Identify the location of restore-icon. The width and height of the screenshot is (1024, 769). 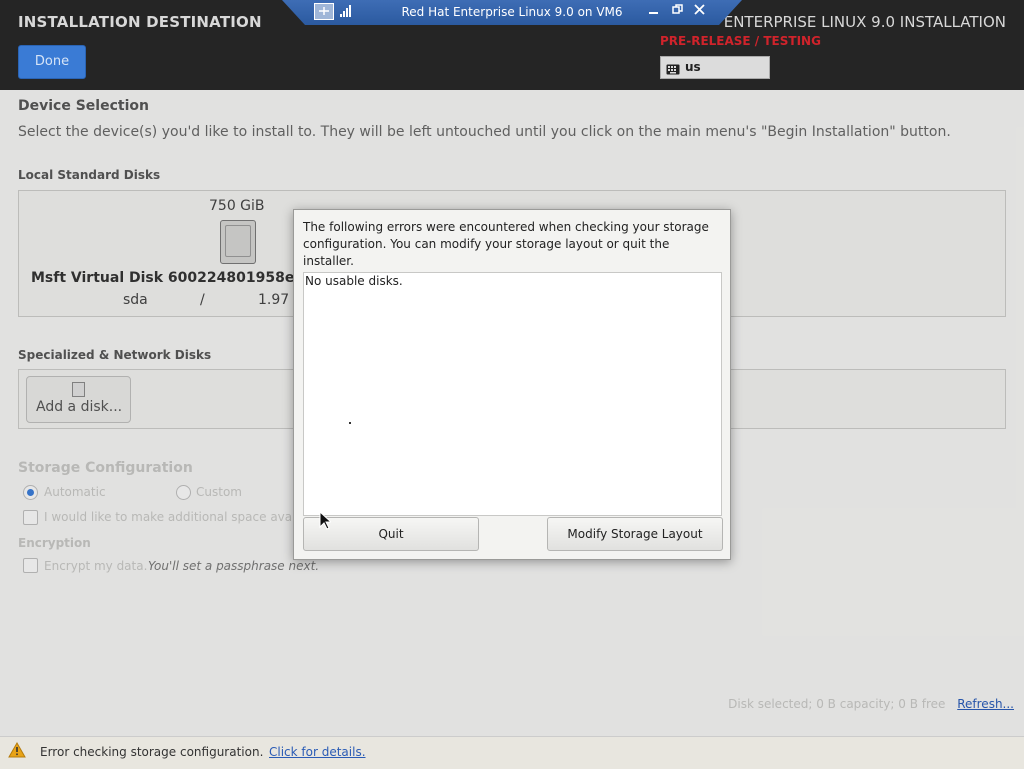
(677, 11).